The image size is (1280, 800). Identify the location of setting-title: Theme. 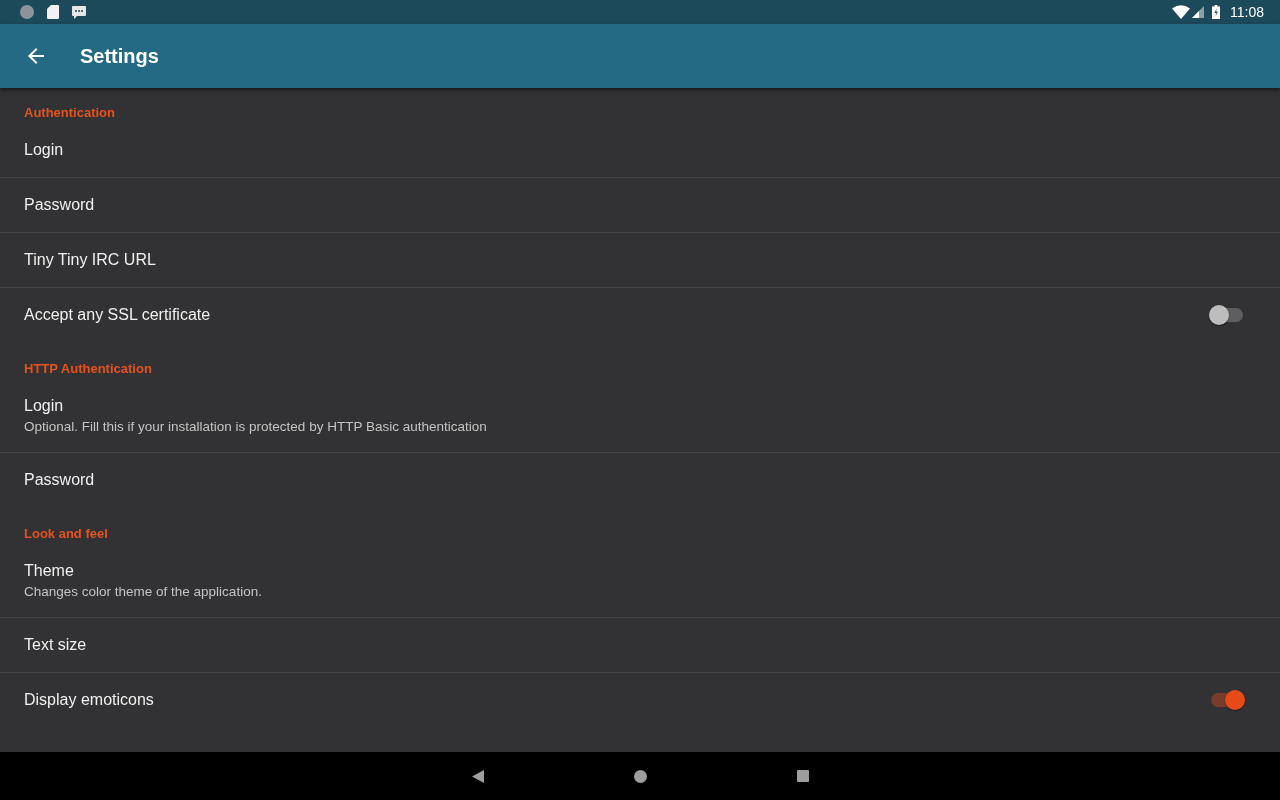
(49, 571).